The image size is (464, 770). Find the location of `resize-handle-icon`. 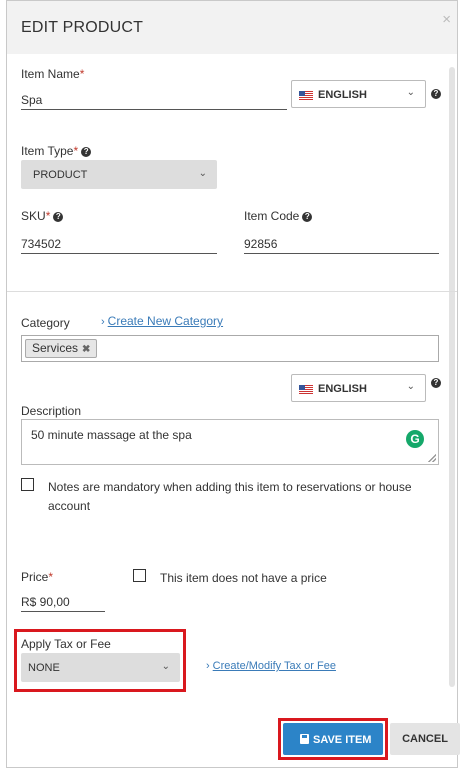

resize-handle-icon is located at coordinates (432, 458).